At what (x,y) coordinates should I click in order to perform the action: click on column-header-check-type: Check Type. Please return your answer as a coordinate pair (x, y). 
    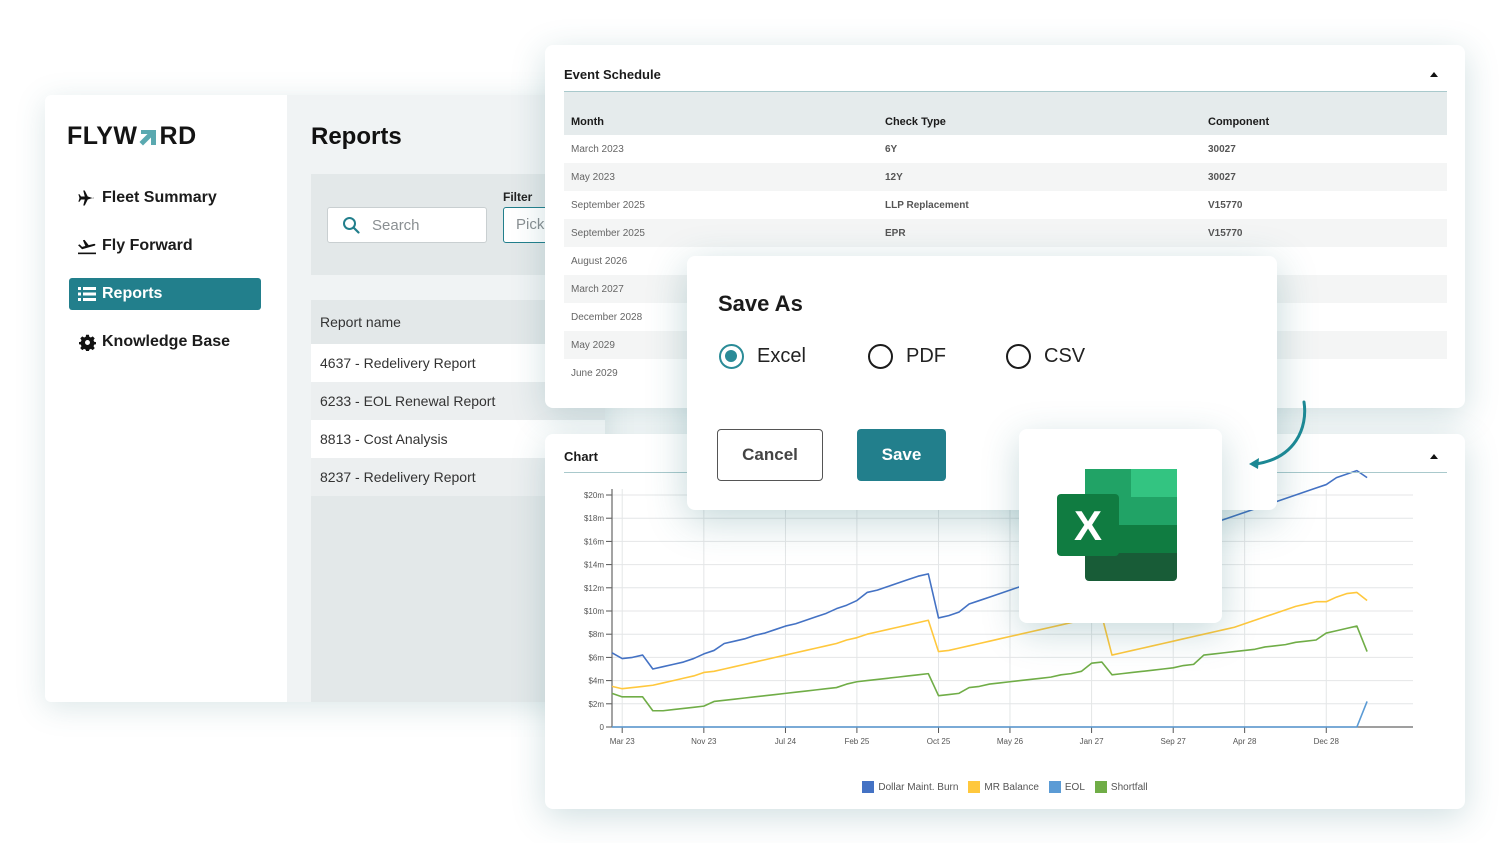
    Looking at the image, I should click on (1039, 122).